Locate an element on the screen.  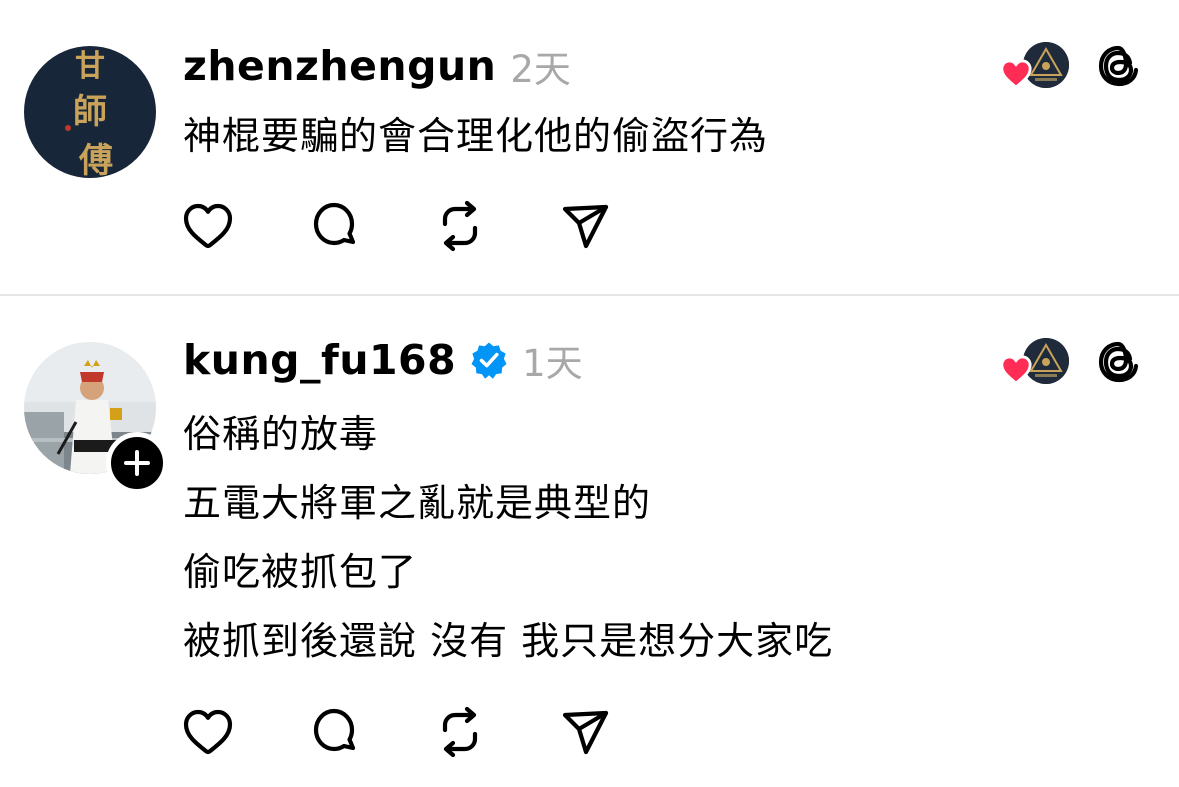
plus-icon is located at coordinates (137, 463).